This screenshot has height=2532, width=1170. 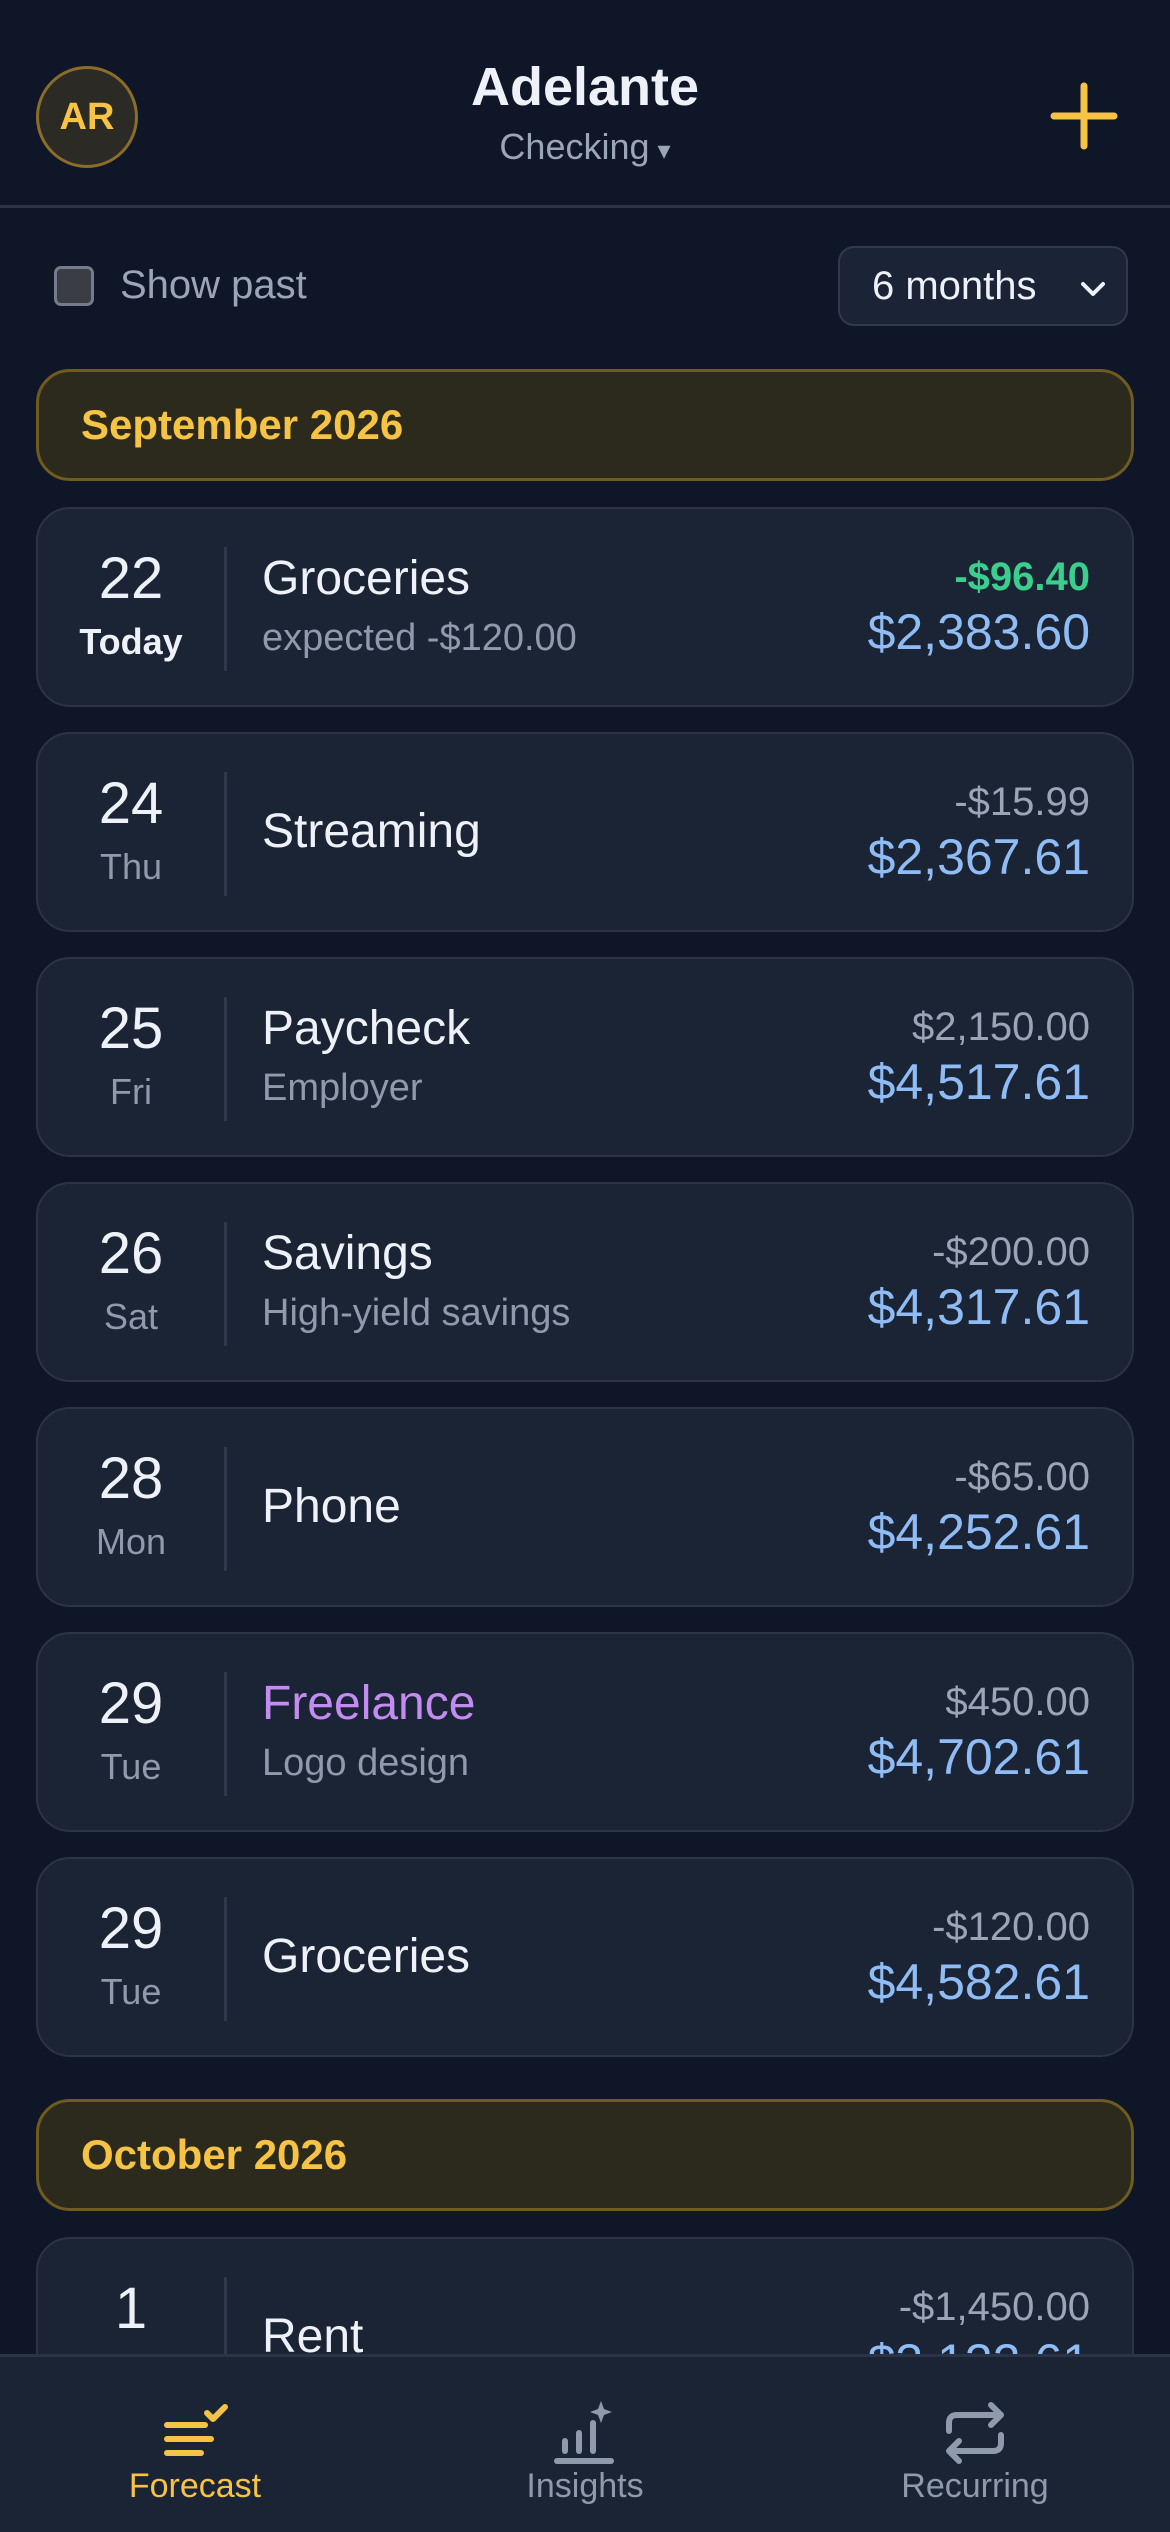 I want to click on forecast-list-check-icon, so click(x=196, y=2430).